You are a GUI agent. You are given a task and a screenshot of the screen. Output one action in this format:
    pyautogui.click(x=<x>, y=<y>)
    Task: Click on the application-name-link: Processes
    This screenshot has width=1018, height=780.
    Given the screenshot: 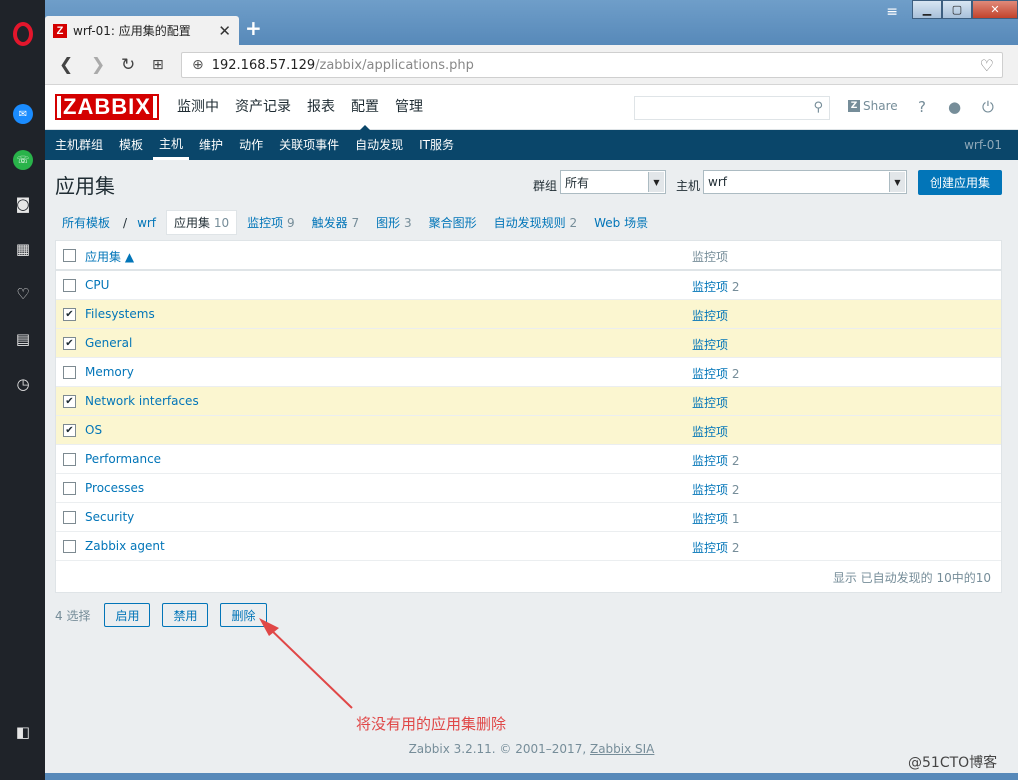 What is the action you would take?
    pyautogui.click(x=114, y=488)
    